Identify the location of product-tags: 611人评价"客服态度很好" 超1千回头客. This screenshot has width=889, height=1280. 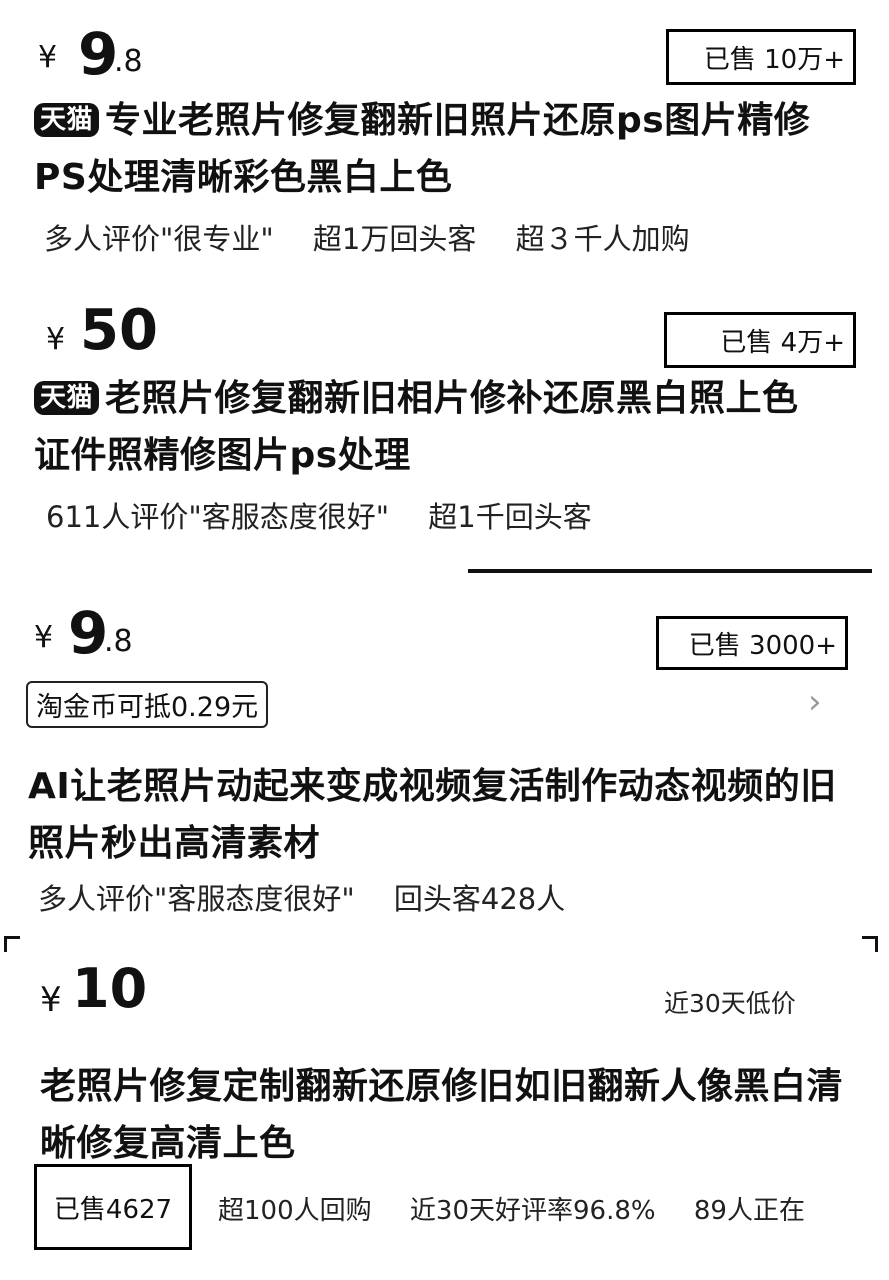
(334, 515).